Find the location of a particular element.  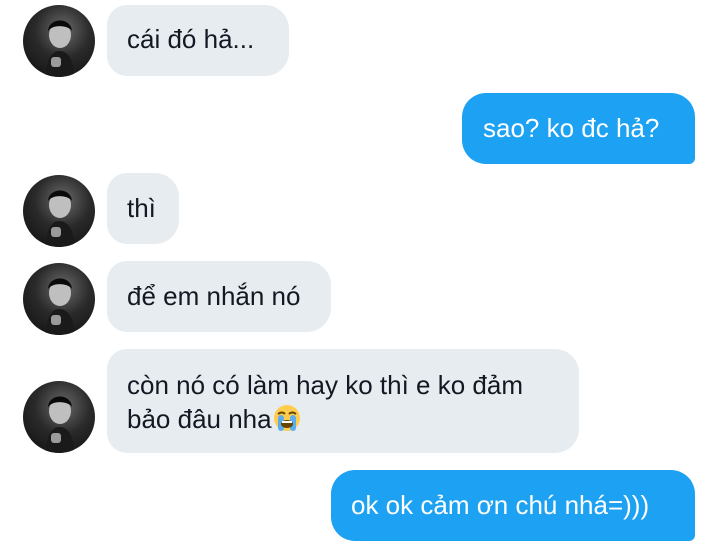

message-bubble-incoming: để em nhắn nó is located at coordinates (219, 296).